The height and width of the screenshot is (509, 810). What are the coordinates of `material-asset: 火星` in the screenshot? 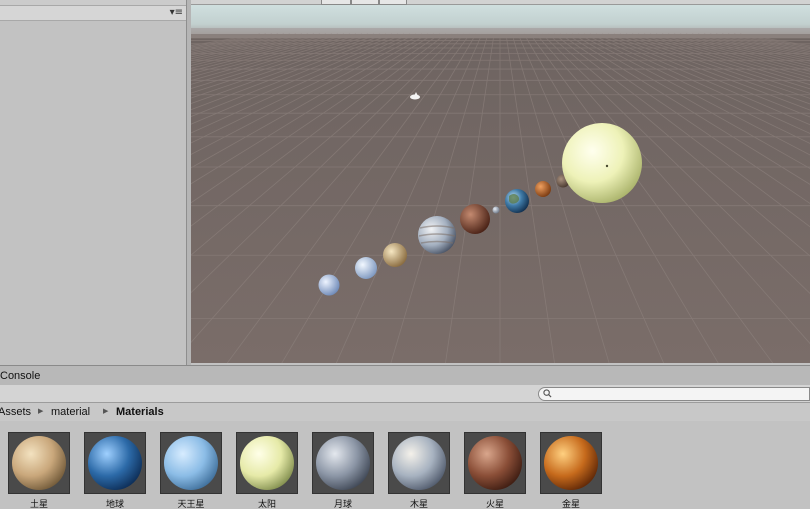 It's located at (494, 470).